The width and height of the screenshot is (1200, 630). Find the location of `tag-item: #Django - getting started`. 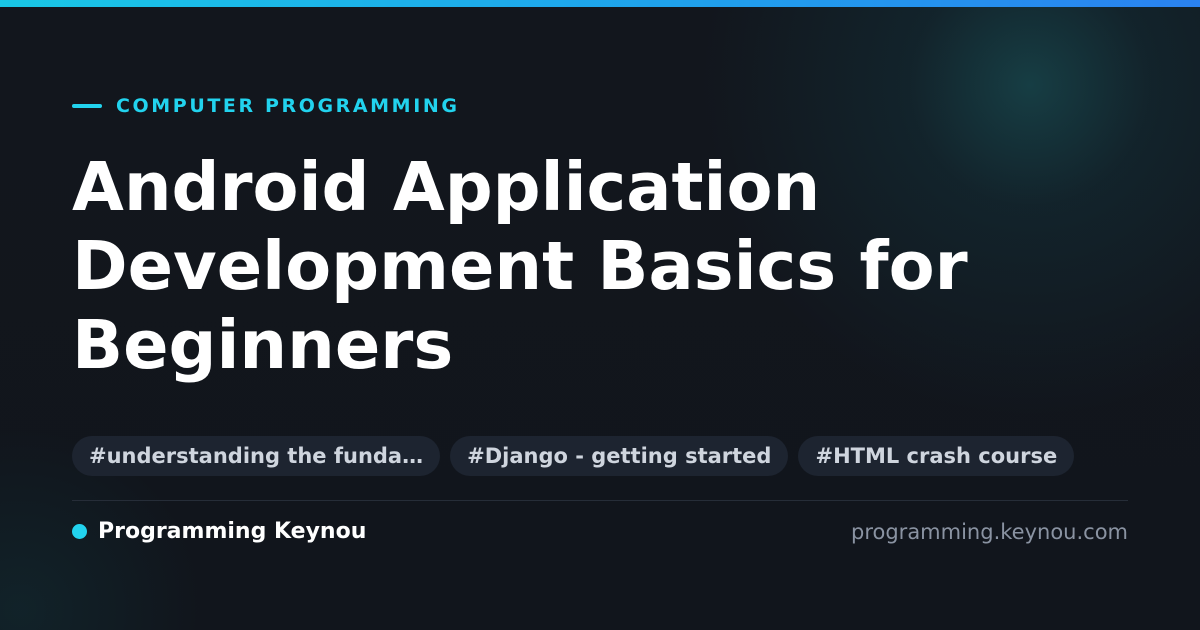

tag-item: #Django - getting started is located at coordinates (619, 456).